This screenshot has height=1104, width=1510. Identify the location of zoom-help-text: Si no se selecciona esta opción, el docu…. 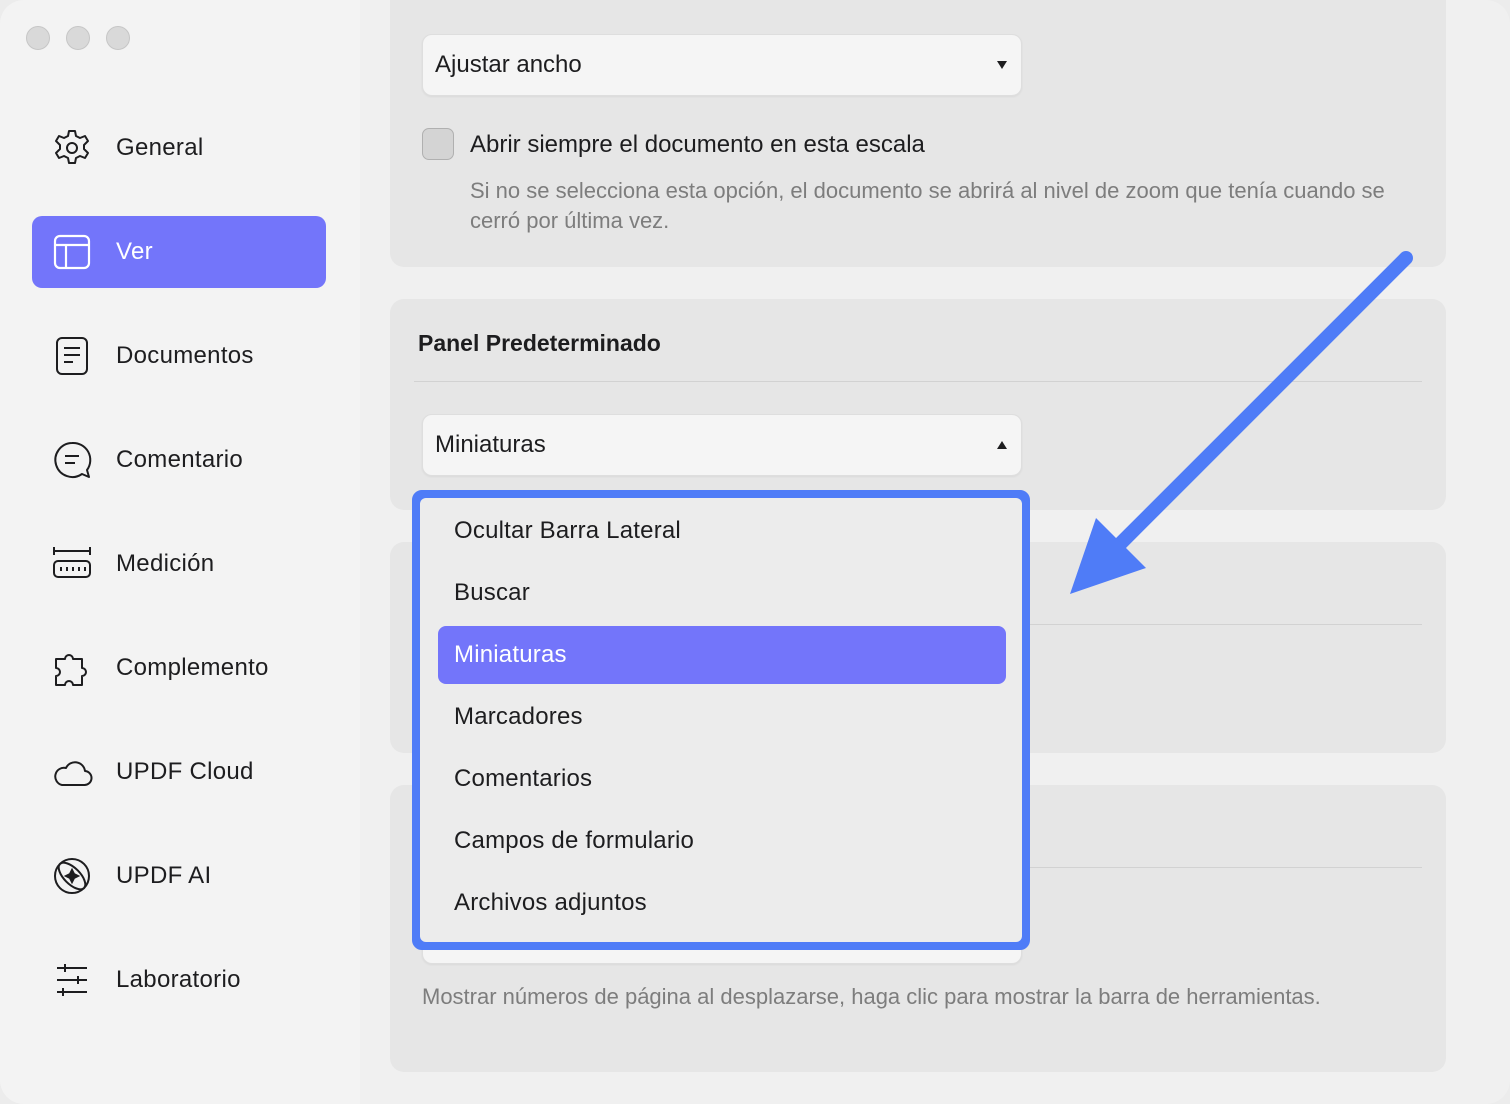
(927, 205).